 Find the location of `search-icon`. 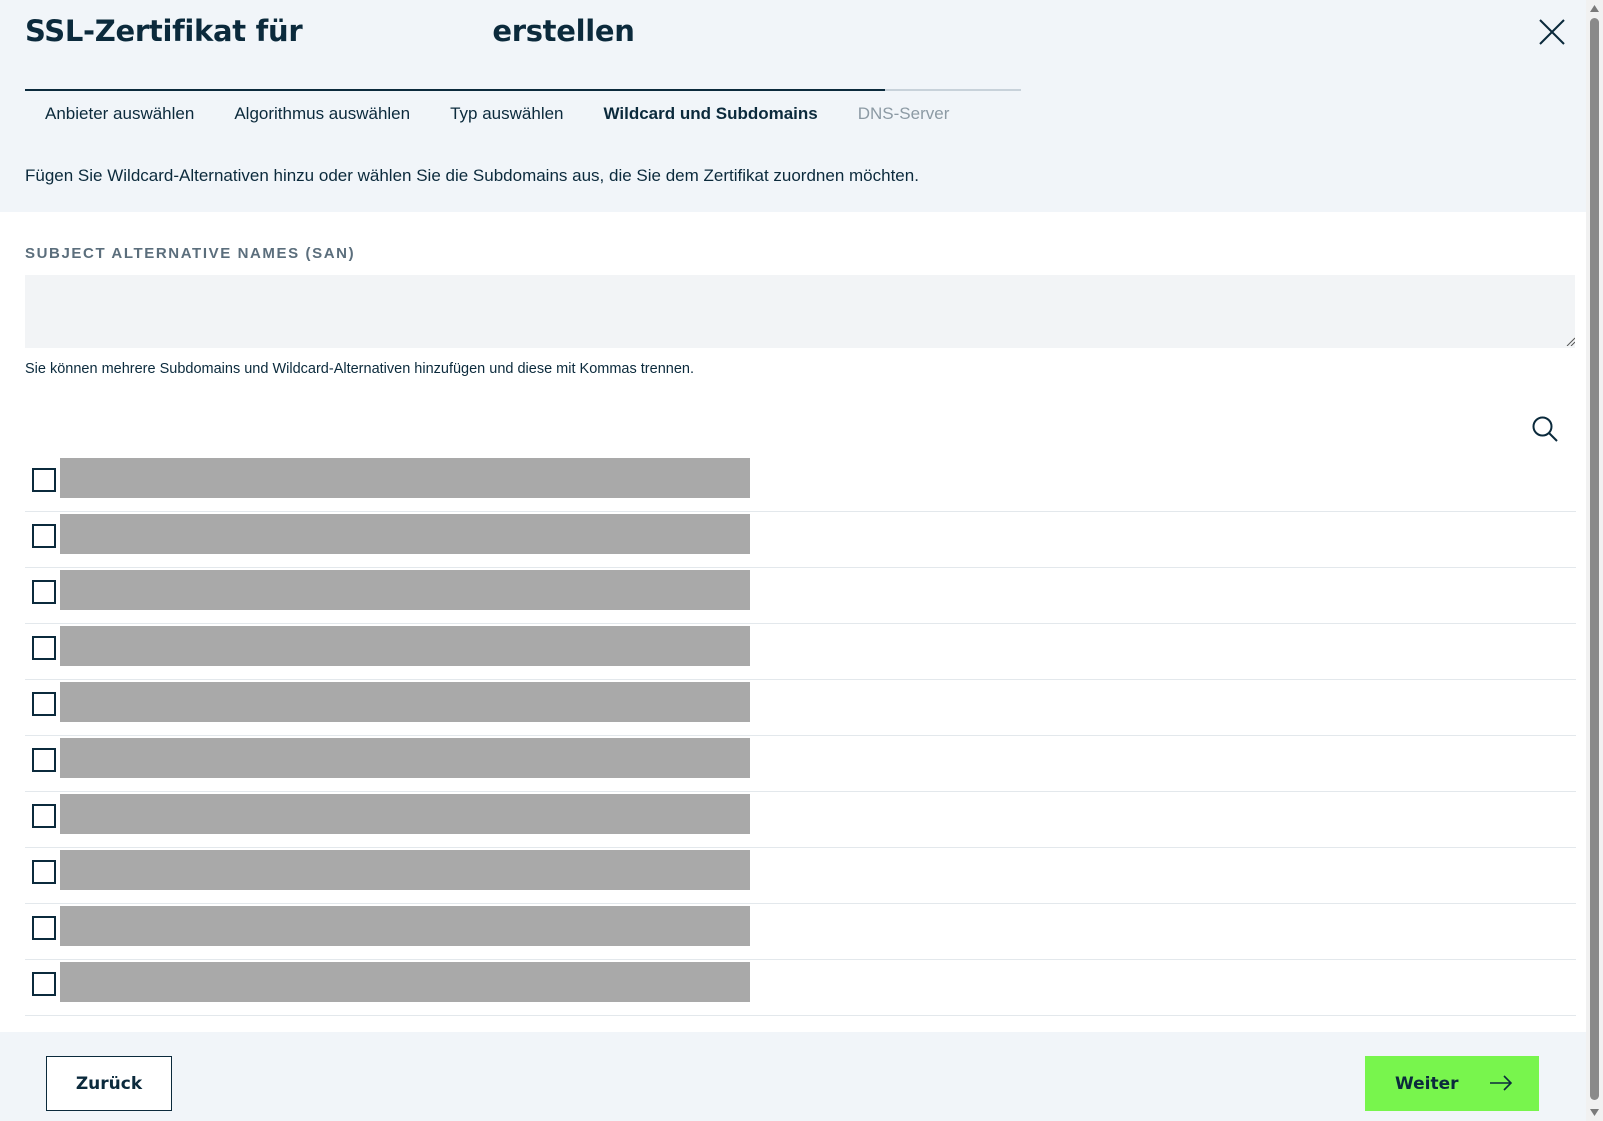

search-icon is located at coordinates (1545, 429).